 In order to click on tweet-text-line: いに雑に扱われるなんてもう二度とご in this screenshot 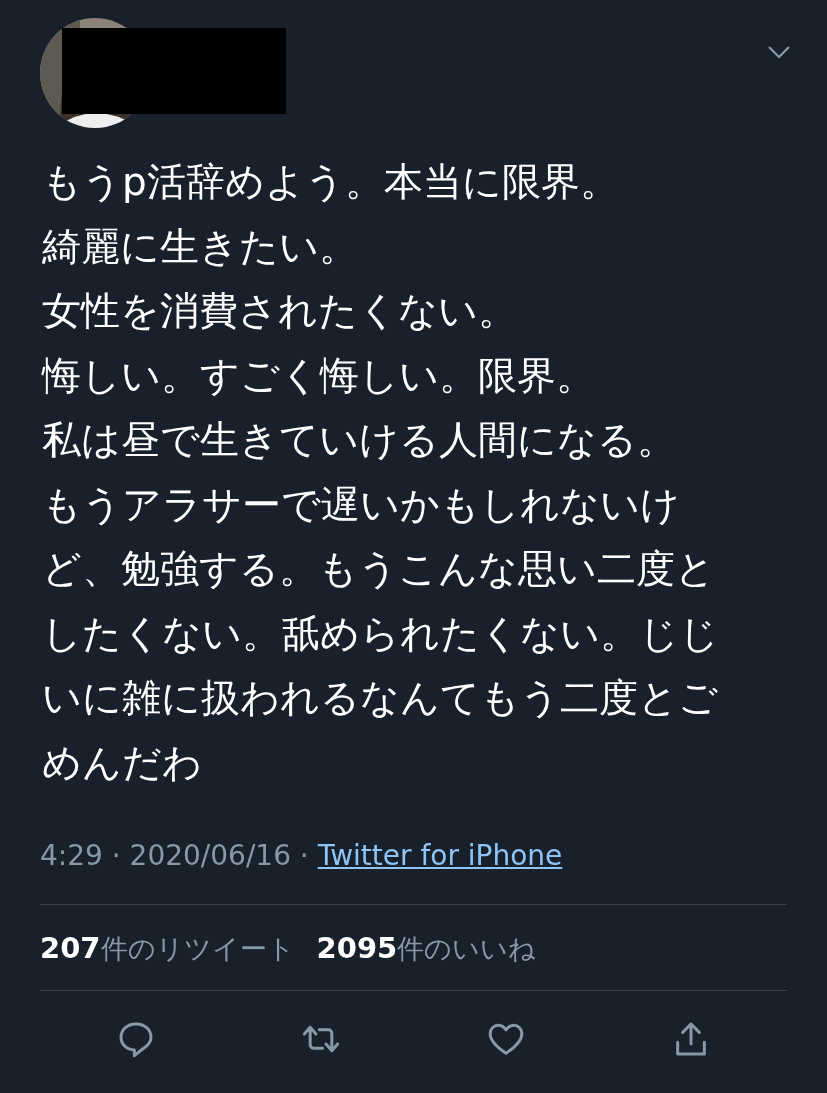, I will do `click(380, 698)`.